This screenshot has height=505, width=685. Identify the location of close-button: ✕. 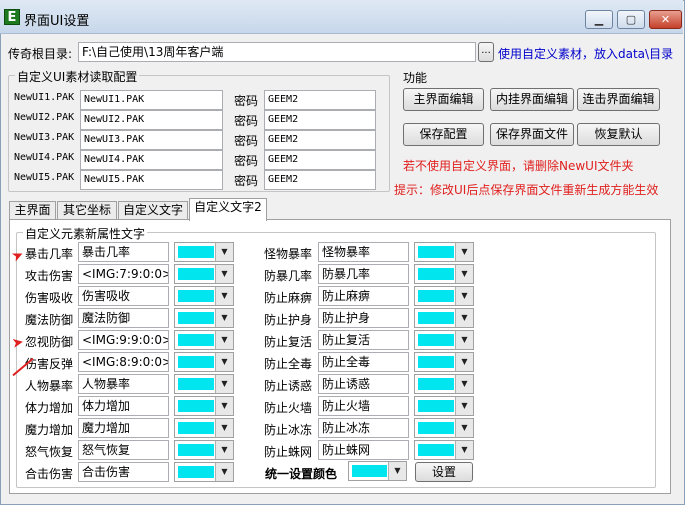
(665, 19).